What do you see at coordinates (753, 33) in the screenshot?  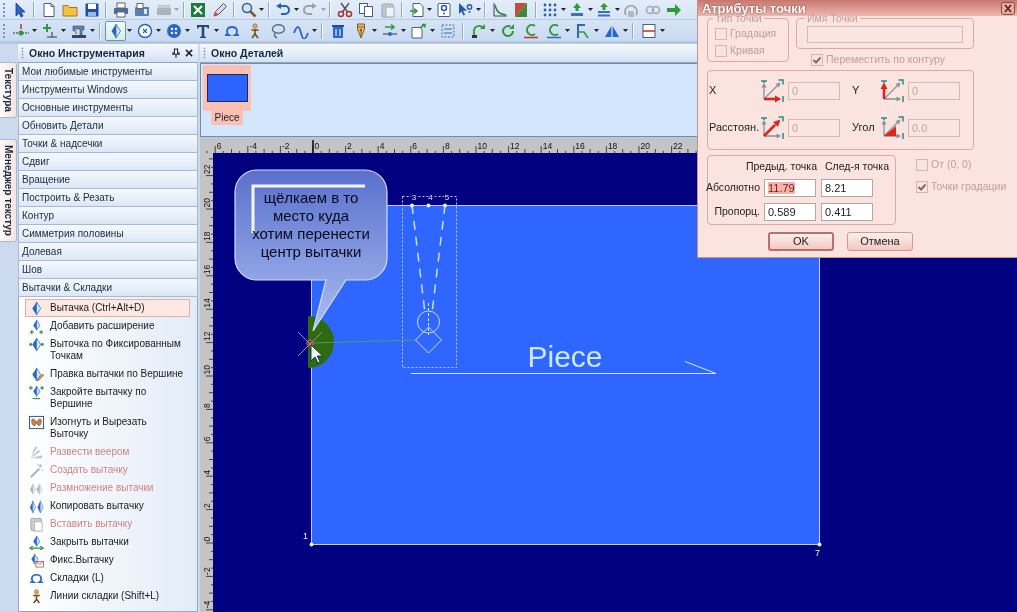 I see `checkbox-label: Градация` at bounding box center [753, 33].